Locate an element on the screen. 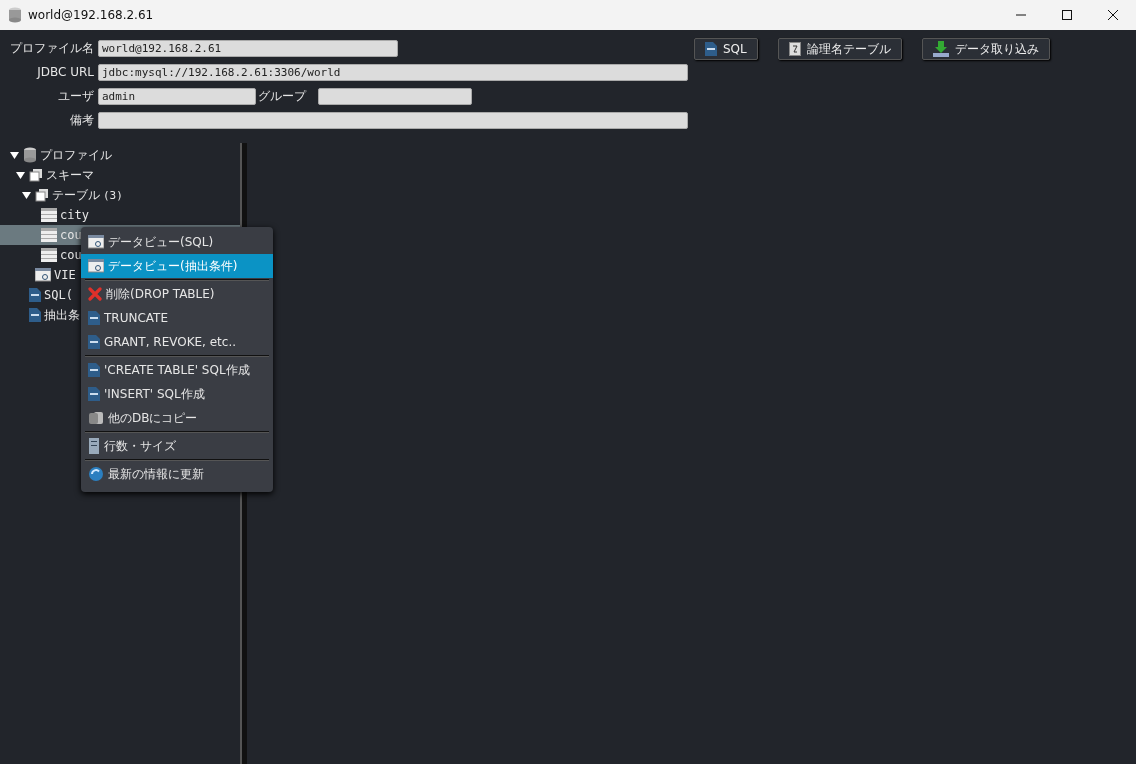  field-label: ユーザ is located at coordinates (76, 96).